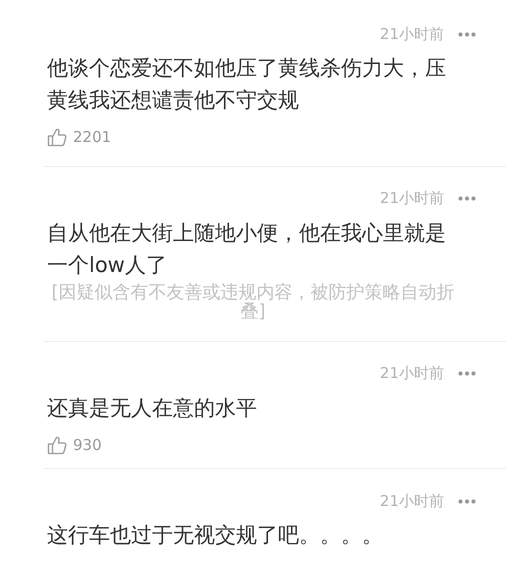 The image size is (516, 569). Describe the element at coordinates (215, 535) in the screenshot. I see `comment-text: 这行车也过于无视交规了吧。。。。` at that location.